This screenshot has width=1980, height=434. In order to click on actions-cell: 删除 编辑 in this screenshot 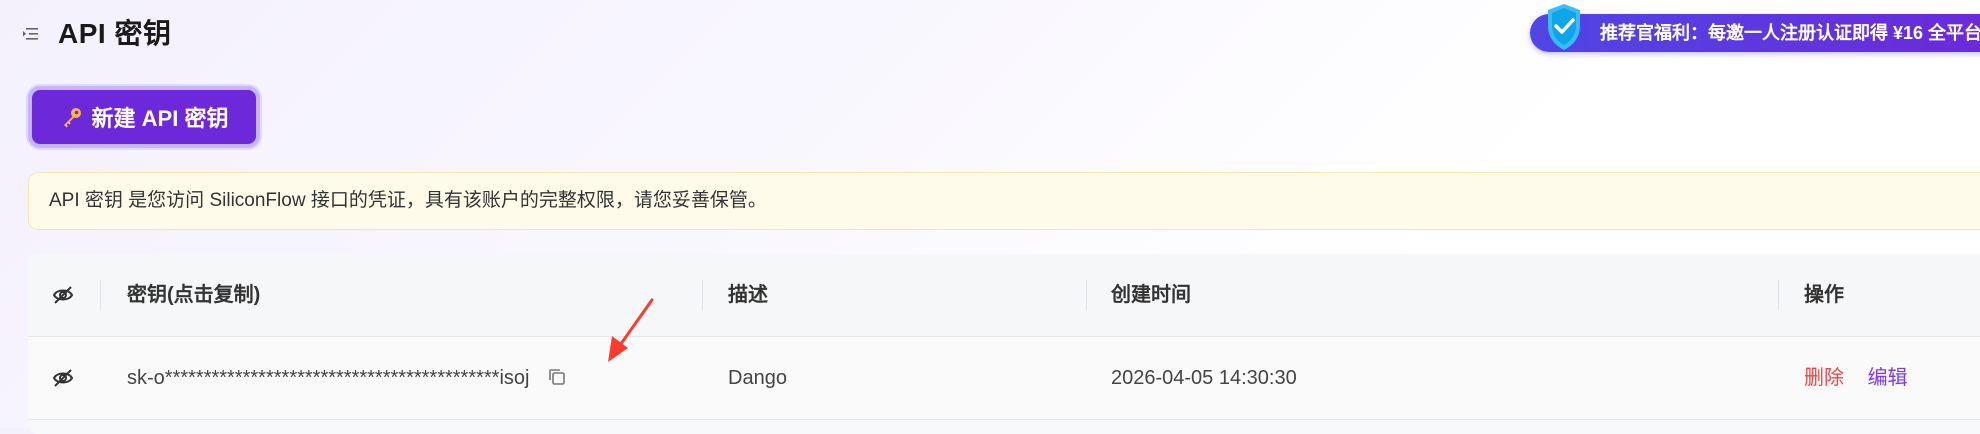, I will do `click(1856, 378)`.